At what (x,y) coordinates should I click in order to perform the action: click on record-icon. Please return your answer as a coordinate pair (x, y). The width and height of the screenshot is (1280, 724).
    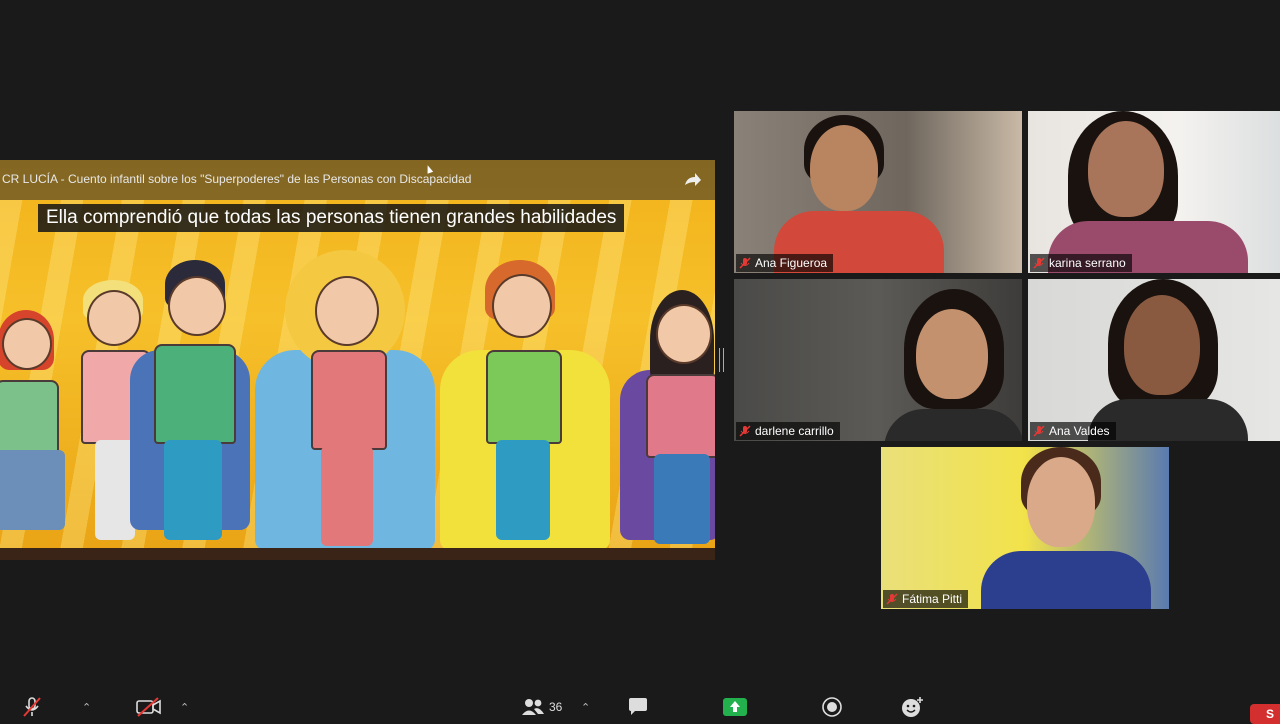
    Looking at the image, I should click on (832, 707).